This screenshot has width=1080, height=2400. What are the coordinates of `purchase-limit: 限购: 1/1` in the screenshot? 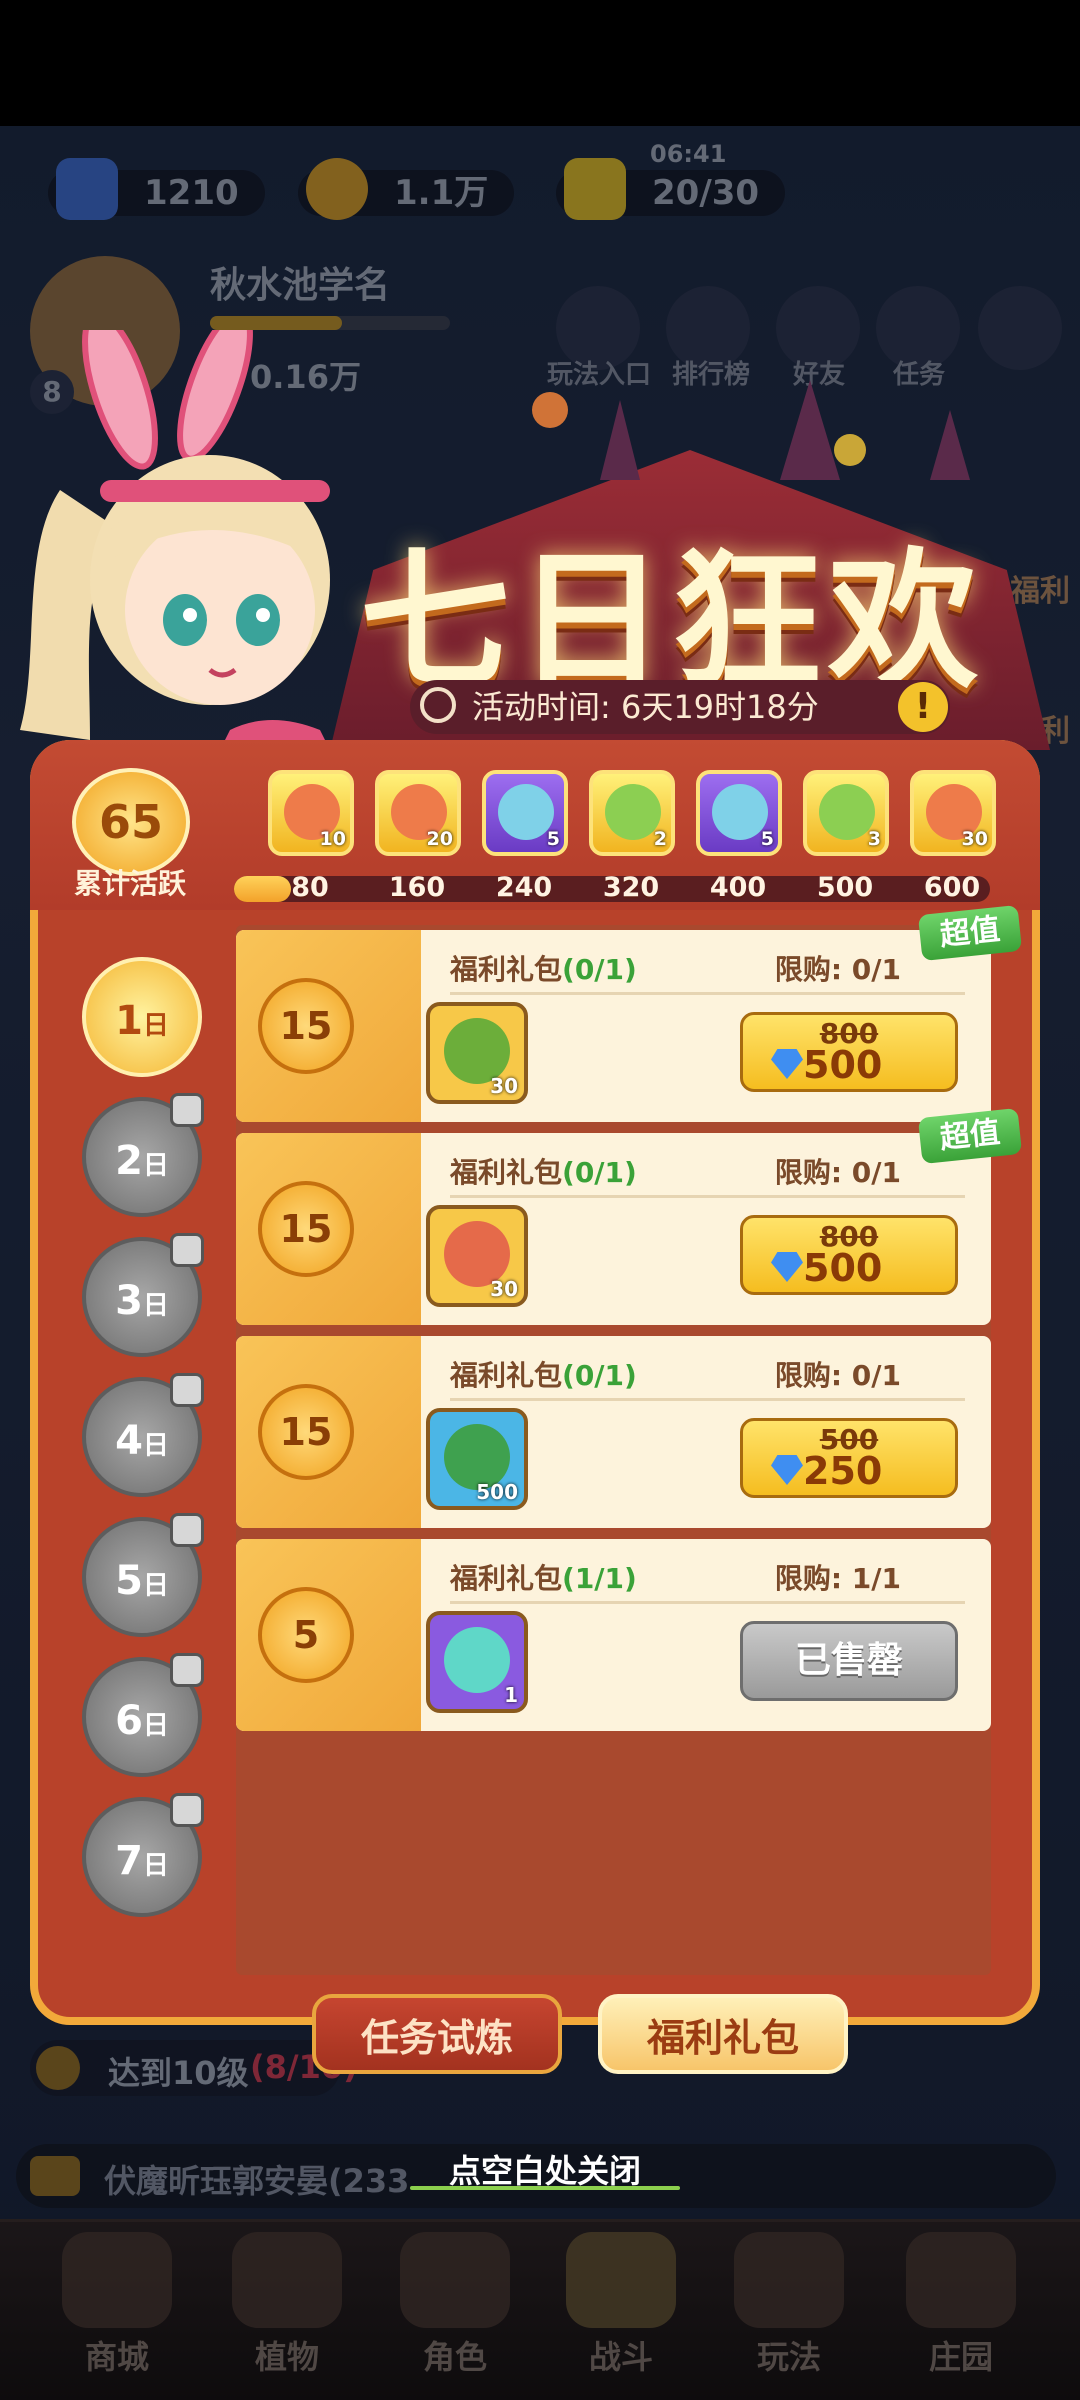 It's located at (837, 1578).